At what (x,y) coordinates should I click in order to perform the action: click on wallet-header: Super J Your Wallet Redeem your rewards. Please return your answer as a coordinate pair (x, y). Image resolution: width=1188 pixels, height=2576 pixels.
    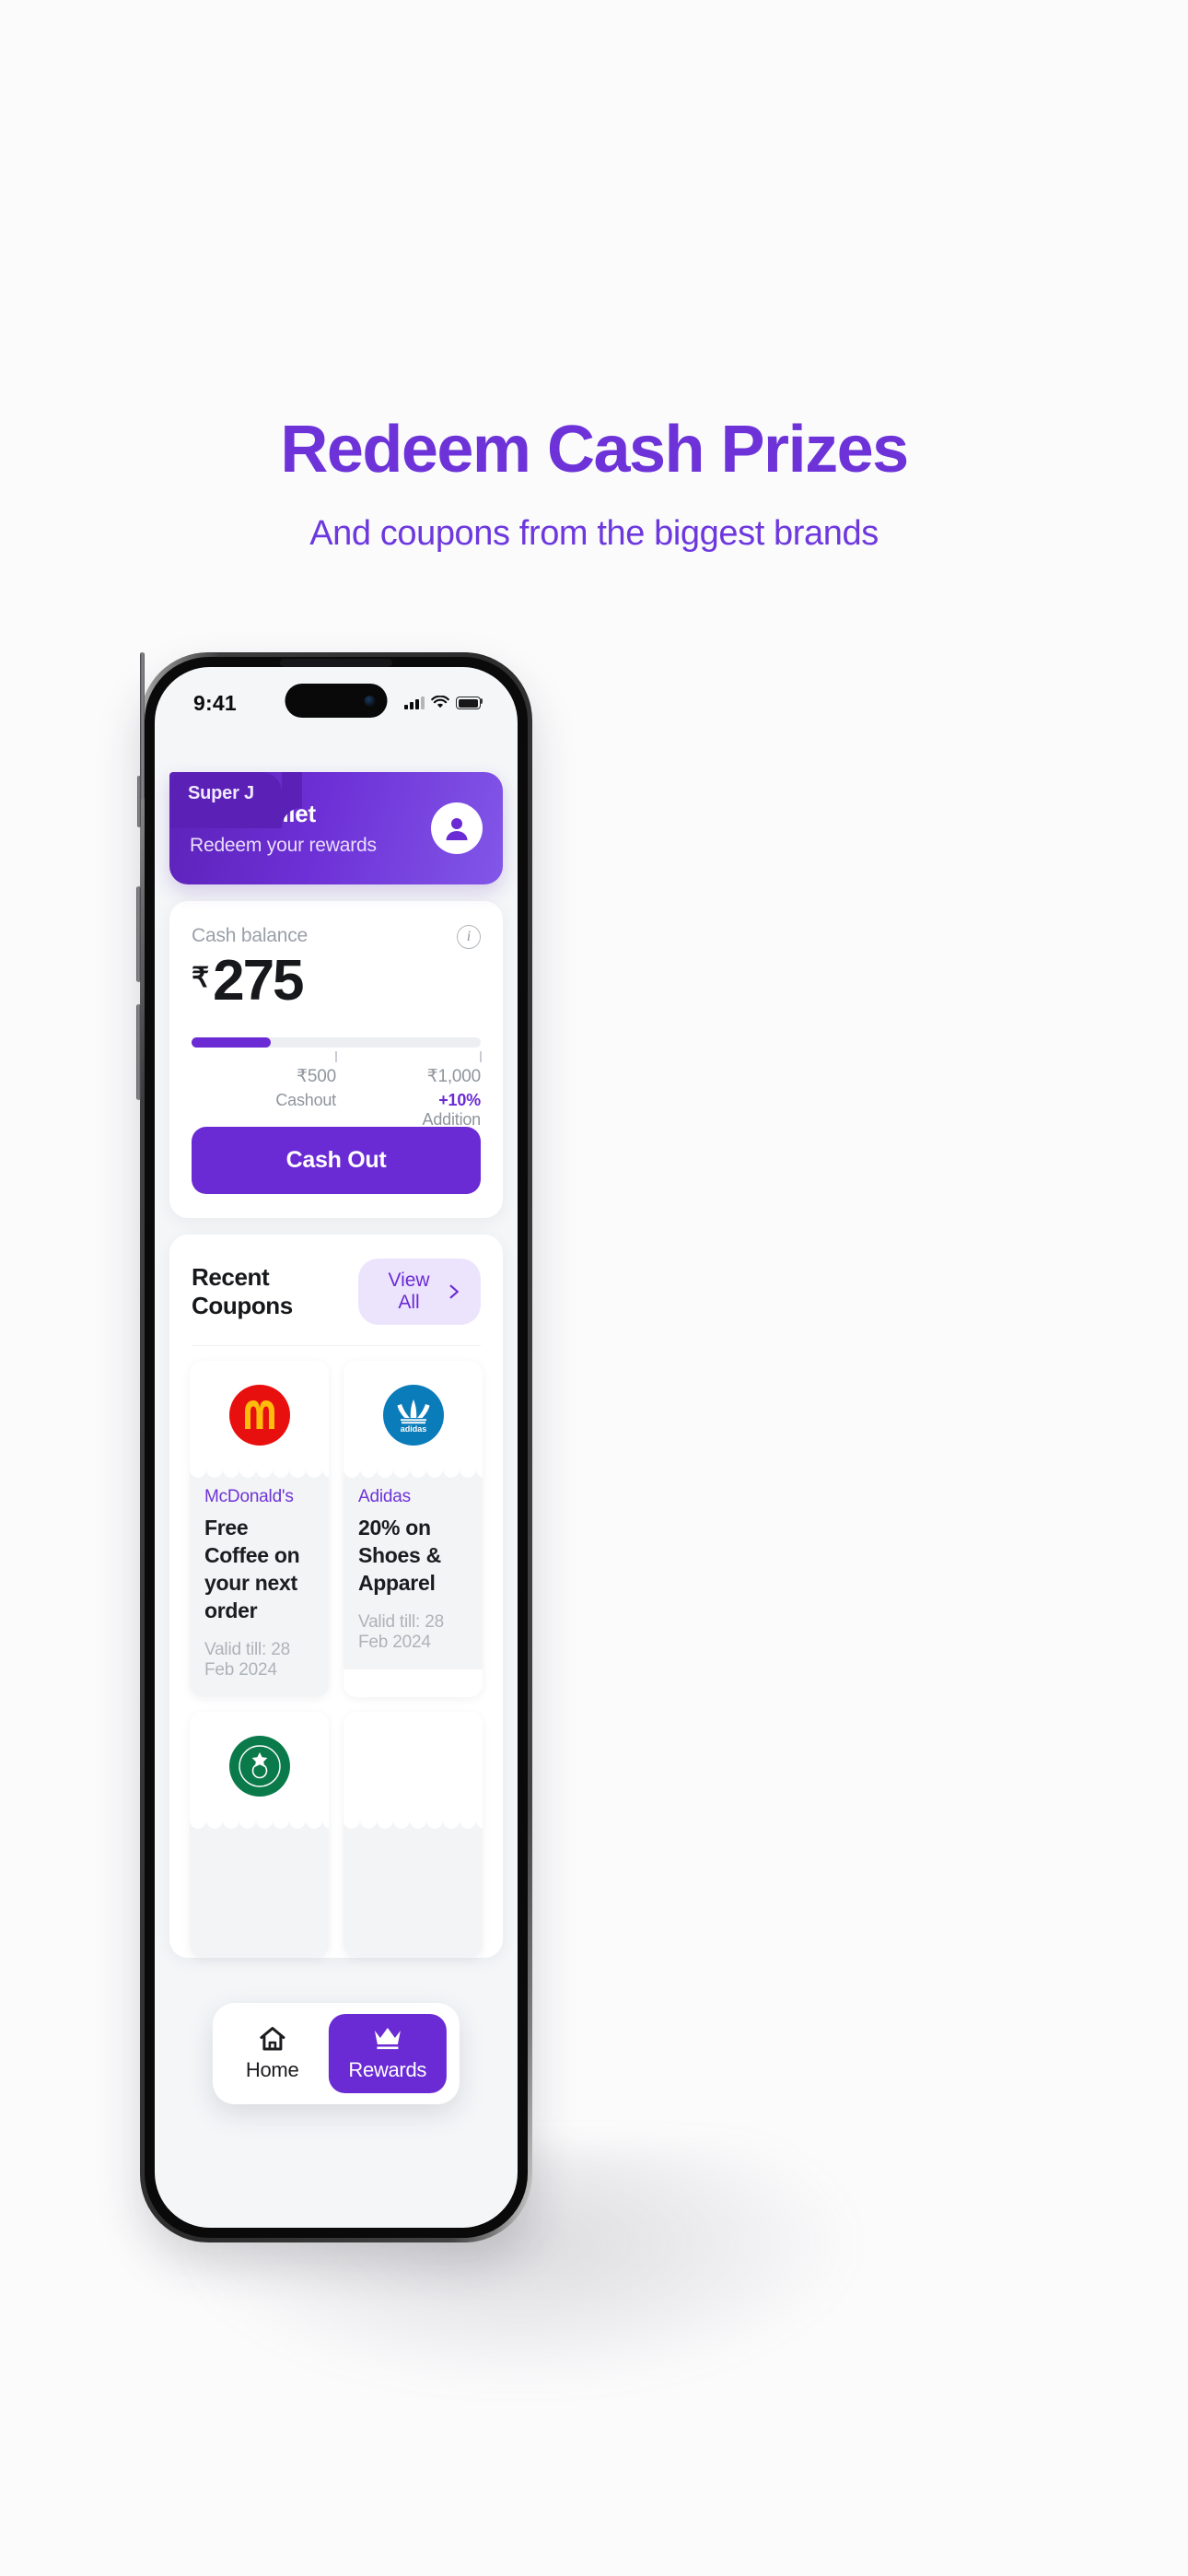
    Looking at the image, I should click on (336, 828).